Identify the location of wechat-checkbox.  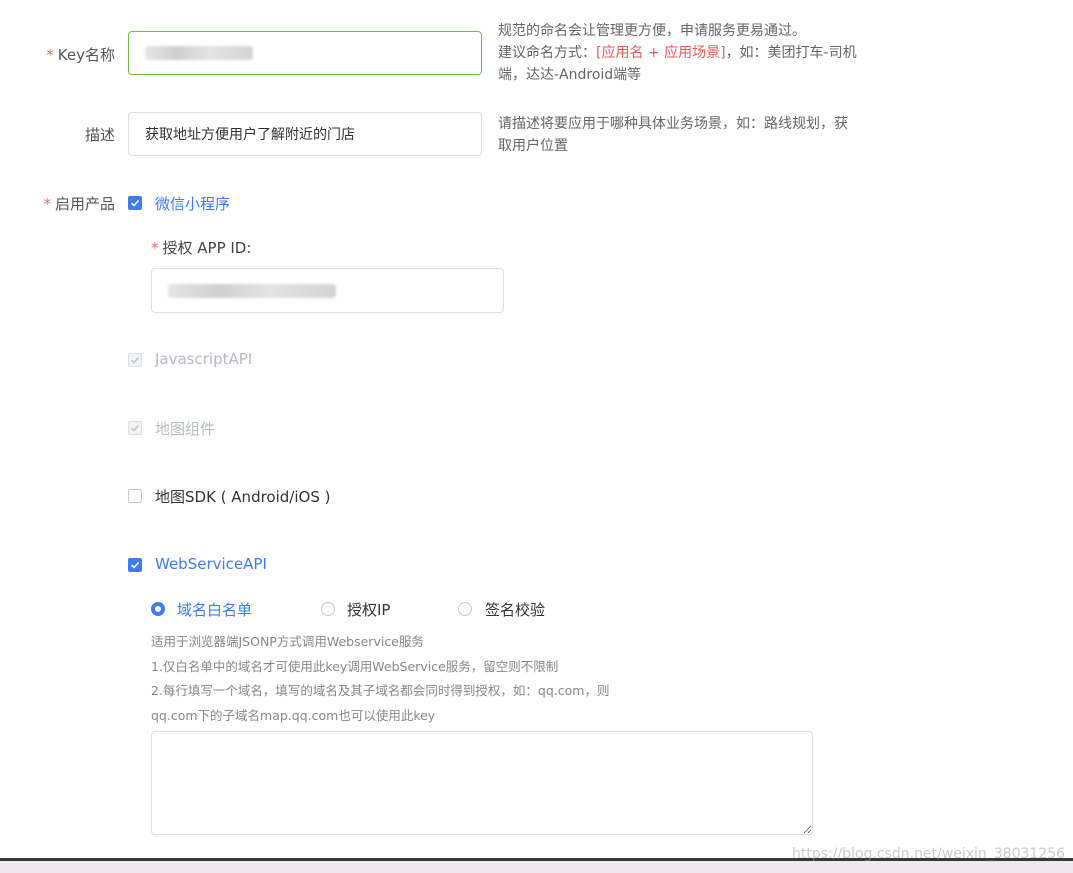
(135, 203).